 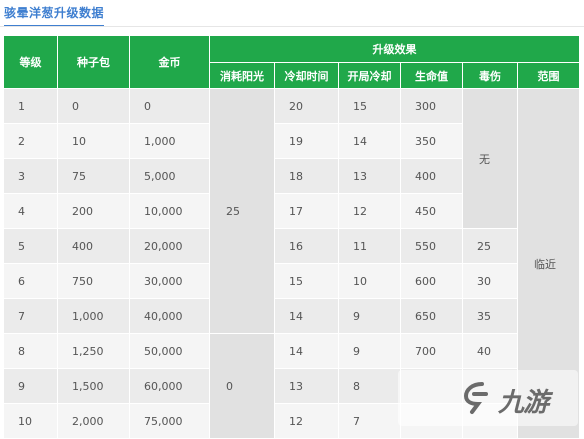 I want to click on cell-gold: 75,000, so click(x=169, y=421).